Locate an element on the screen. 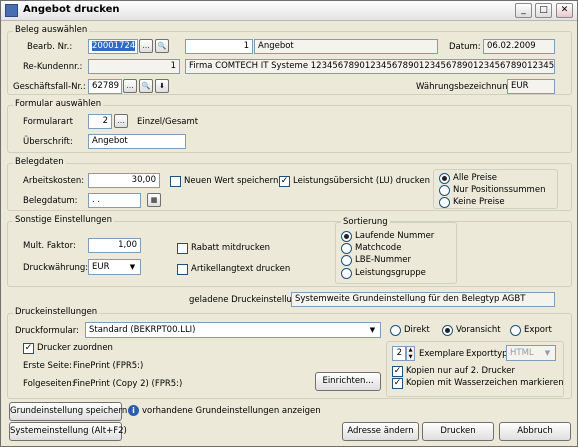 Image resolution: width=578 pixels, height=447 pixels. exemplare-label: Exemplare is located at coordinates (442, 354).